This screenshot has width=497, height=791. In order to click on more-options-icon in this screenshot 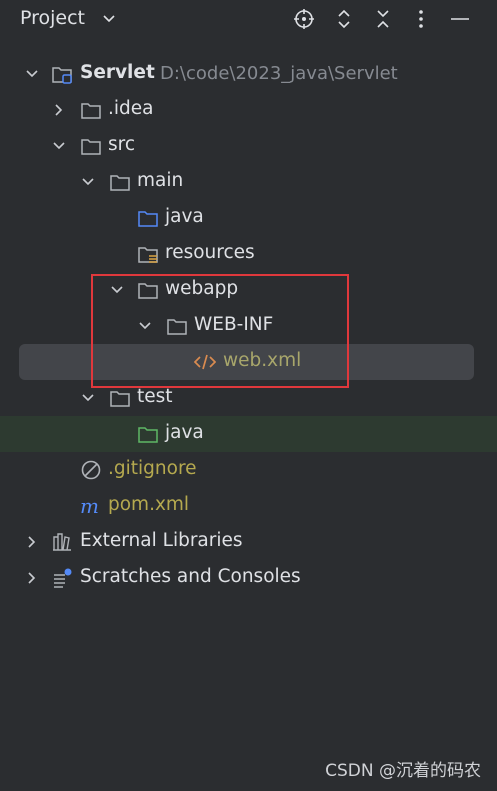, I will do `click(421, 19)`.